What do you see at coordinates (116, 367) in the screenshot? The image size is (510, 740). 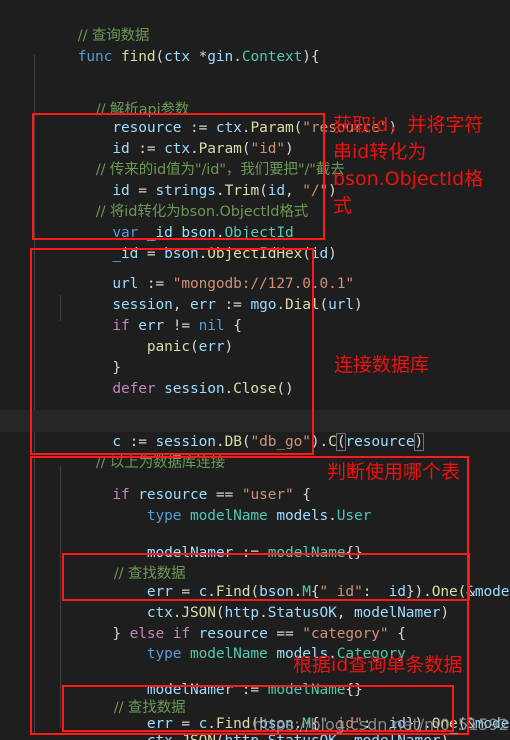 I see `code-line: }` at bounding box center [116, 367].